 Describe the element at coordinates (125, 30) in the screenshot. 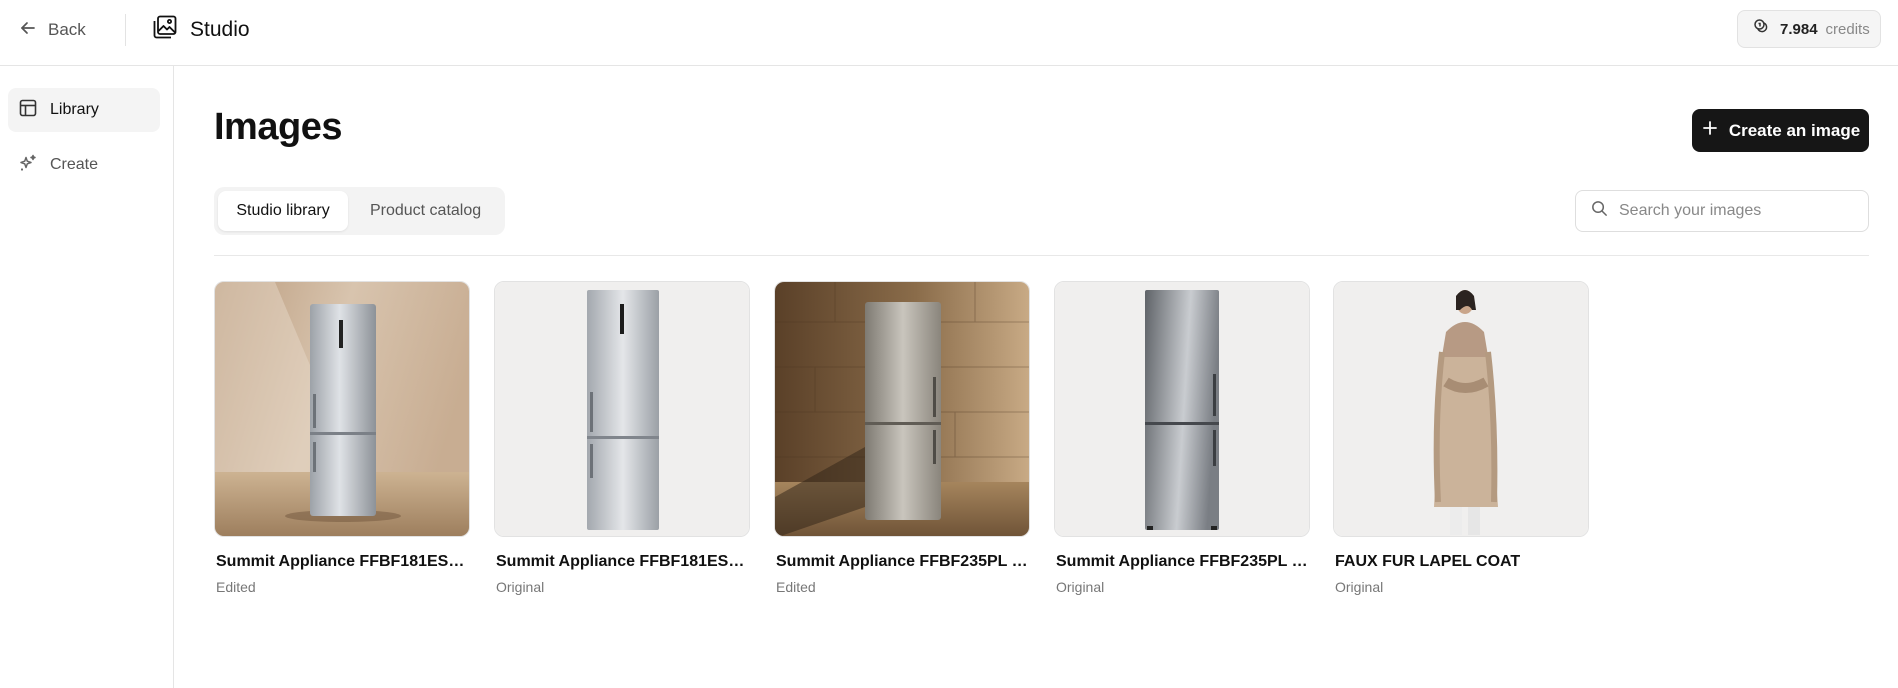

I see `header-divider` at that location.